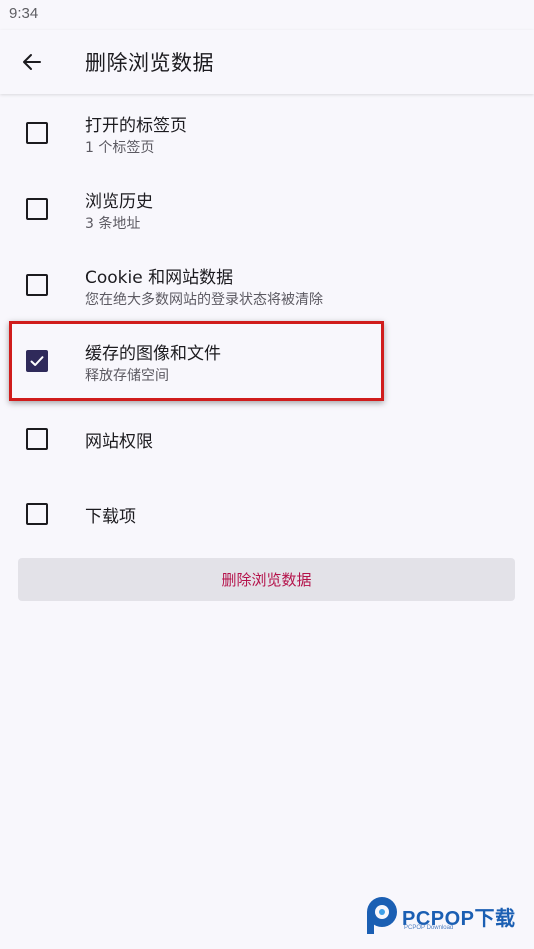  What do you see at coordinates (37, 133) in the screenshot?
I see `checkbox-open-tabs` at bounding box center [37, 133].